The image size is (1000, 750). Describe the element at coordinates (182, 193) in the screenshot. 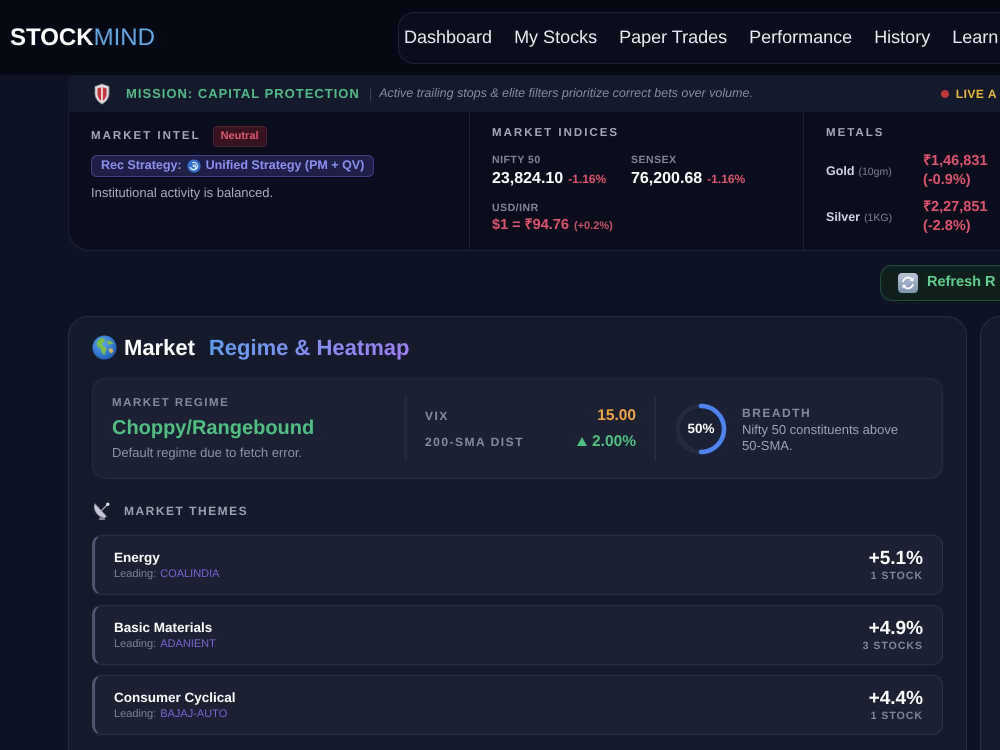

I see `intel-note: Institutional activity is balanced.` at that location.